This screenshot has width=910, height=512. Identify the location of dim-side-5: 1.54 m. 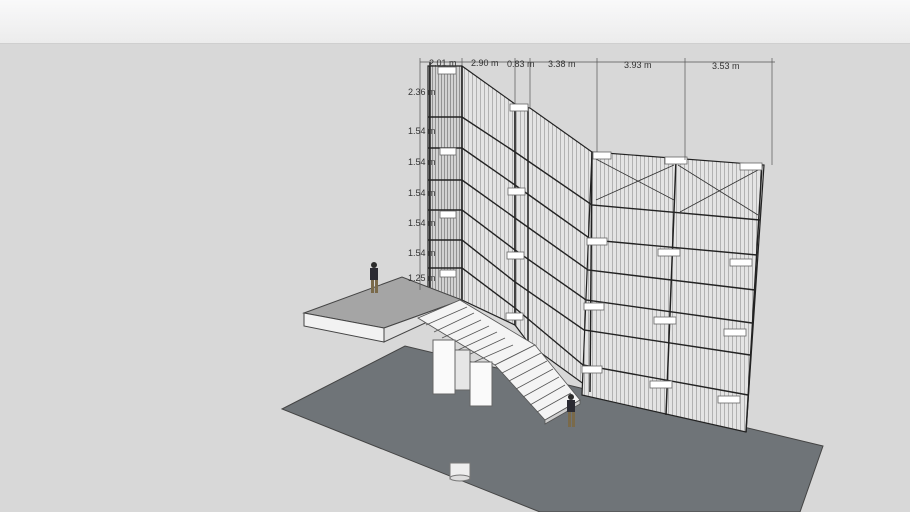
(422, 253).